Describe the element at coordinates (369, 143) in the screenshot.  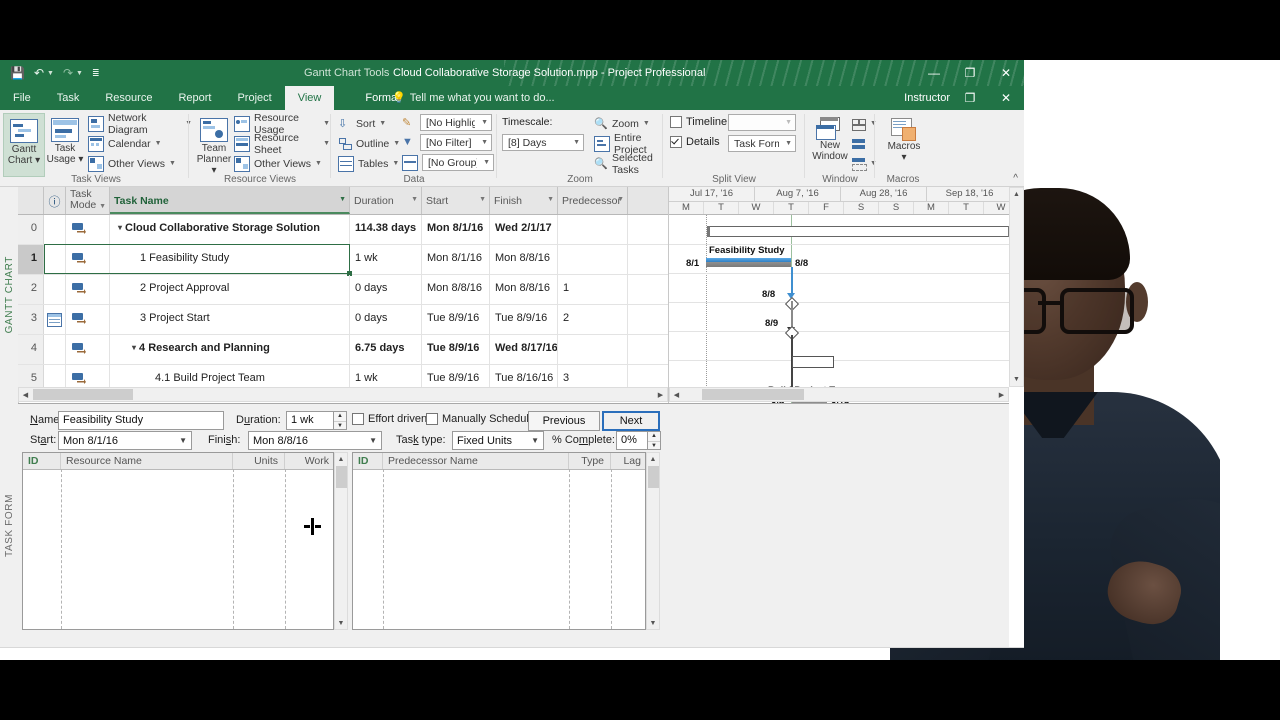
I see `outline-button: Outline ▼` at that location.